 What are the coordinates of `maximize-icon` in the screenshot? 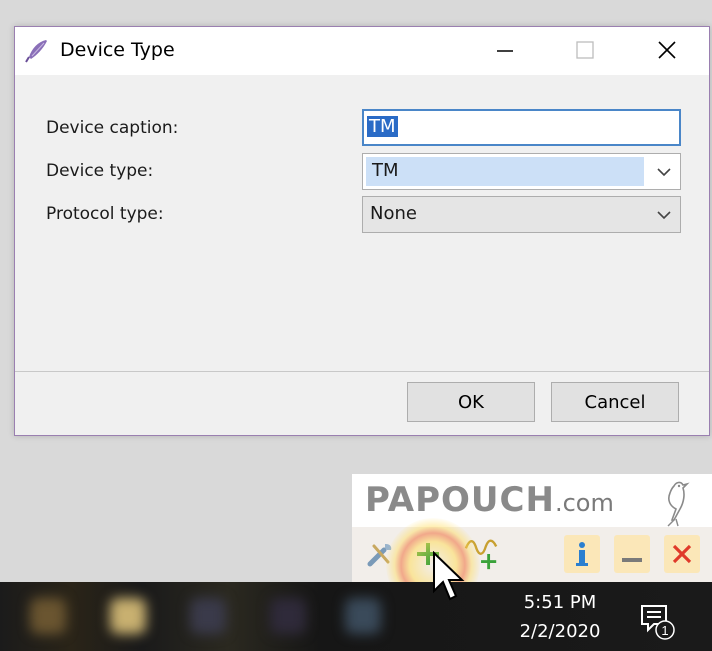 It's located at (585, 50).